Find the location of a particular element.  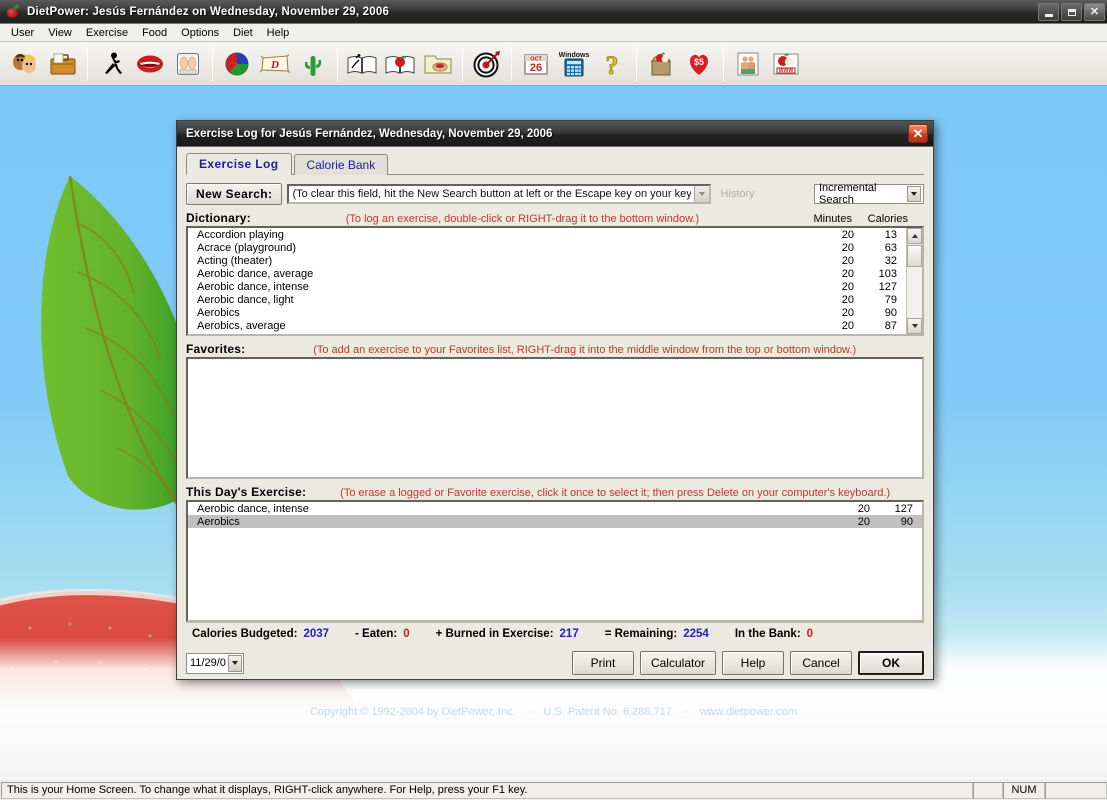

search-mode-select: Incremental Search is located at coordinates (869, 194).